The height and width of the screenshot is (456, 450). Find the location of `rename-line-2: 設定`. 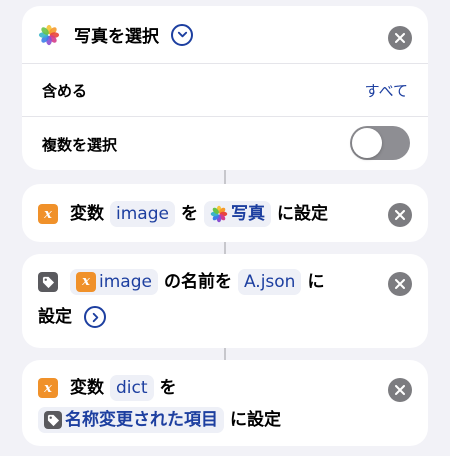

rename-line-2: 設定 is located at coordinates (72, 317).